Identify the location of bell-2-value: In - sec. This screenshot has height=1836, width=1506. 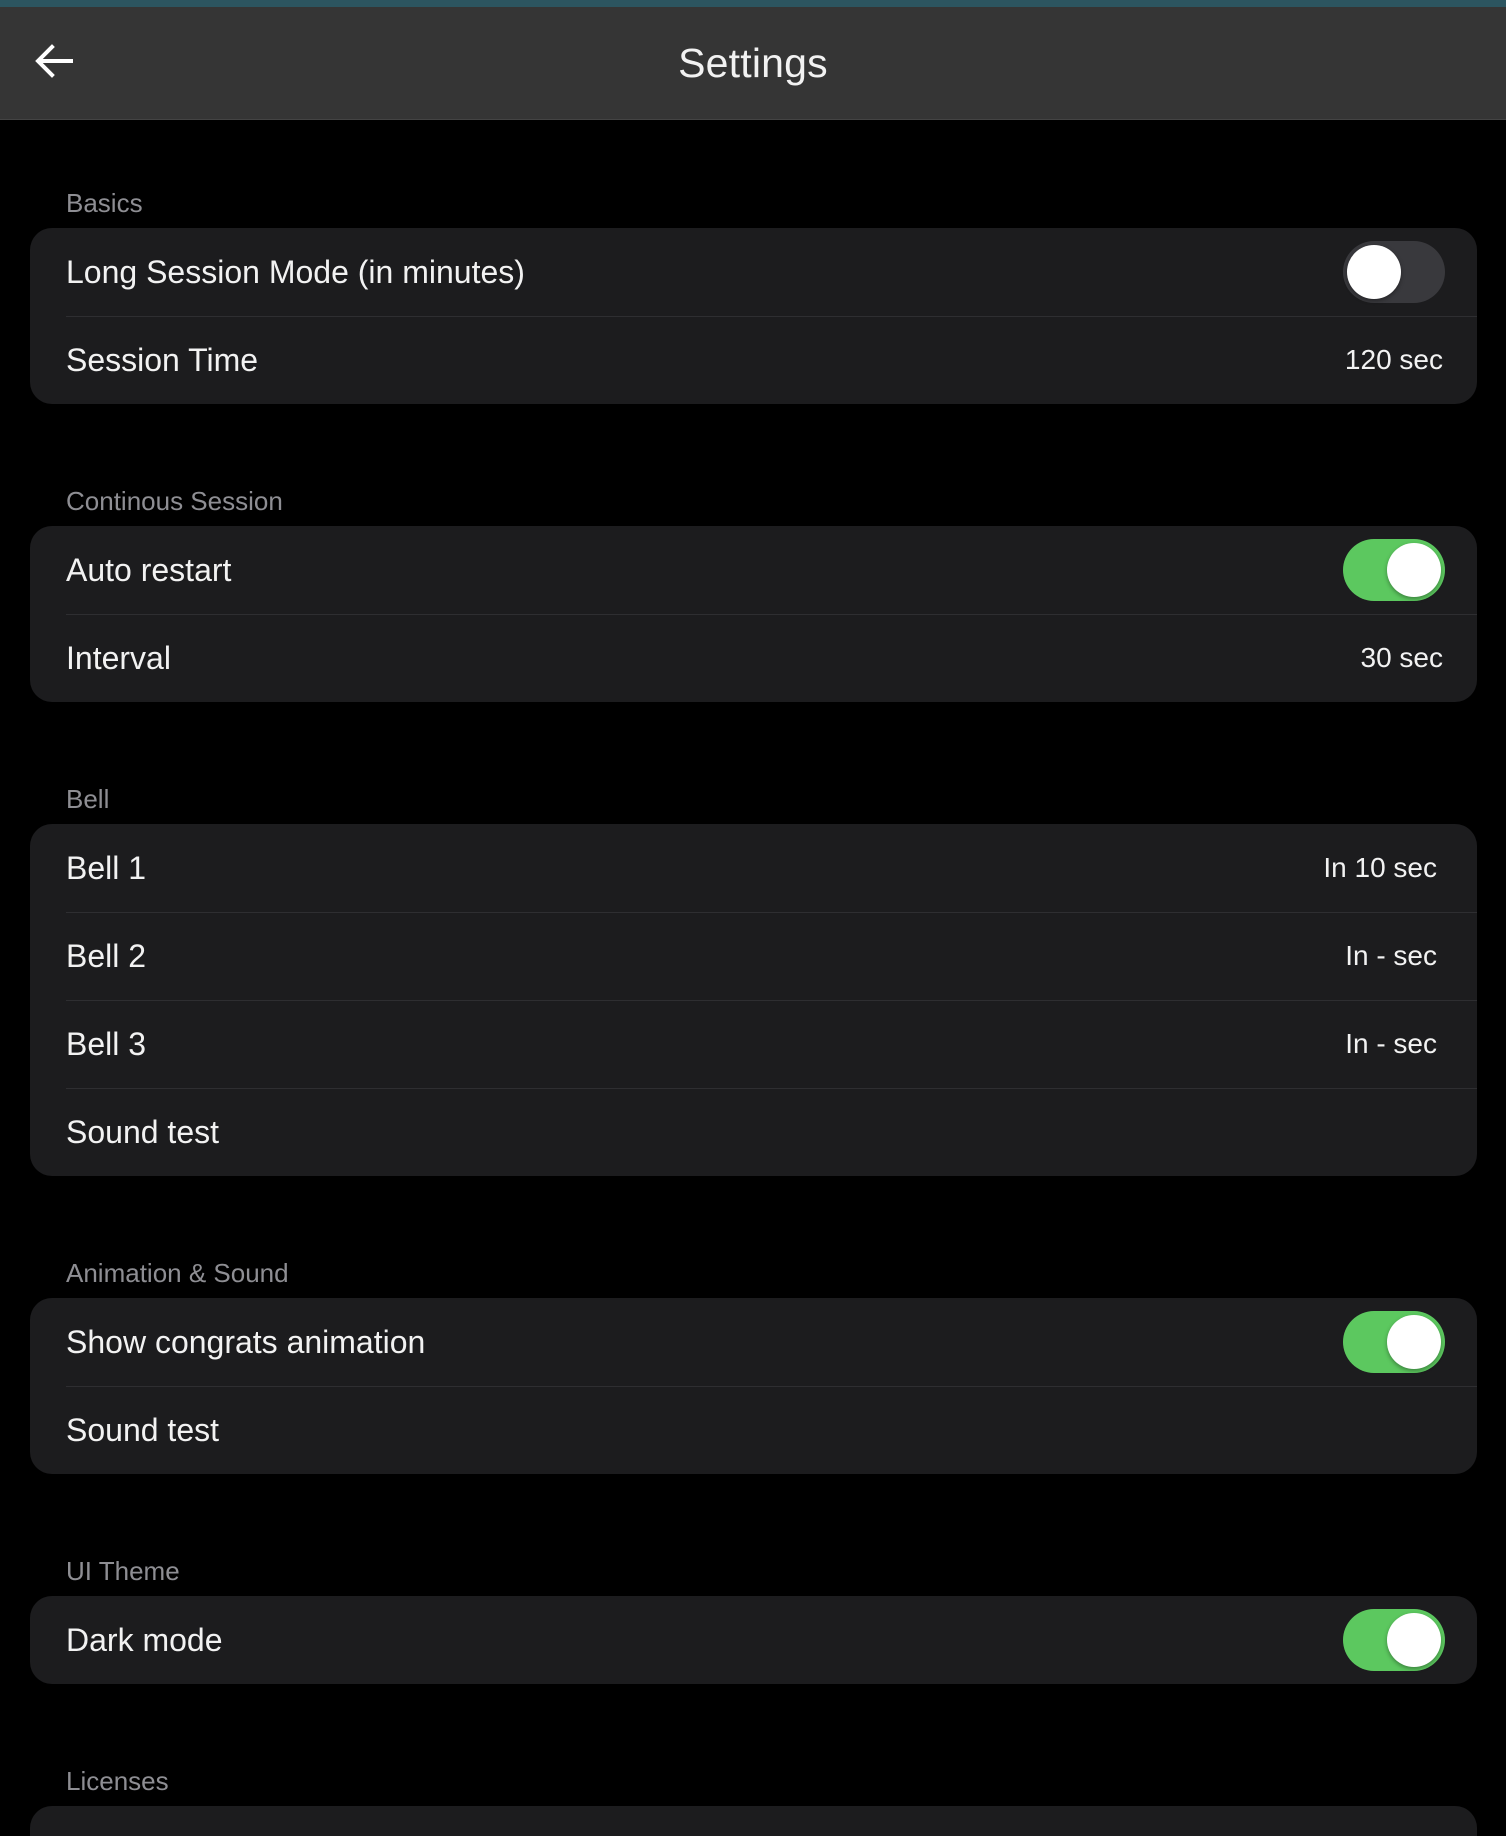
(1391, 955).